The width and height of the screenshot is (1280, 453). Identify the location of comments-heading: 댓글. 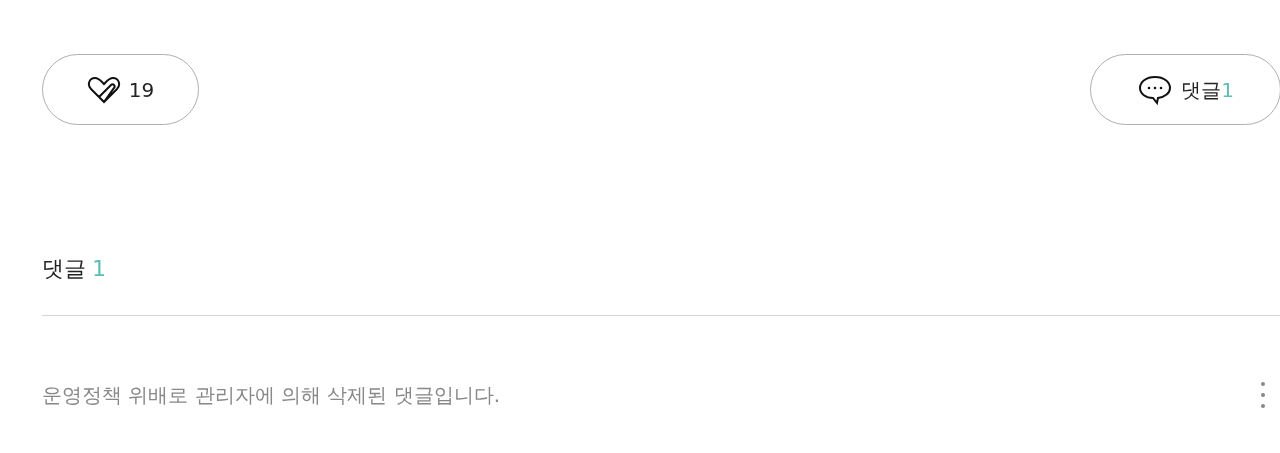
(64, 269).